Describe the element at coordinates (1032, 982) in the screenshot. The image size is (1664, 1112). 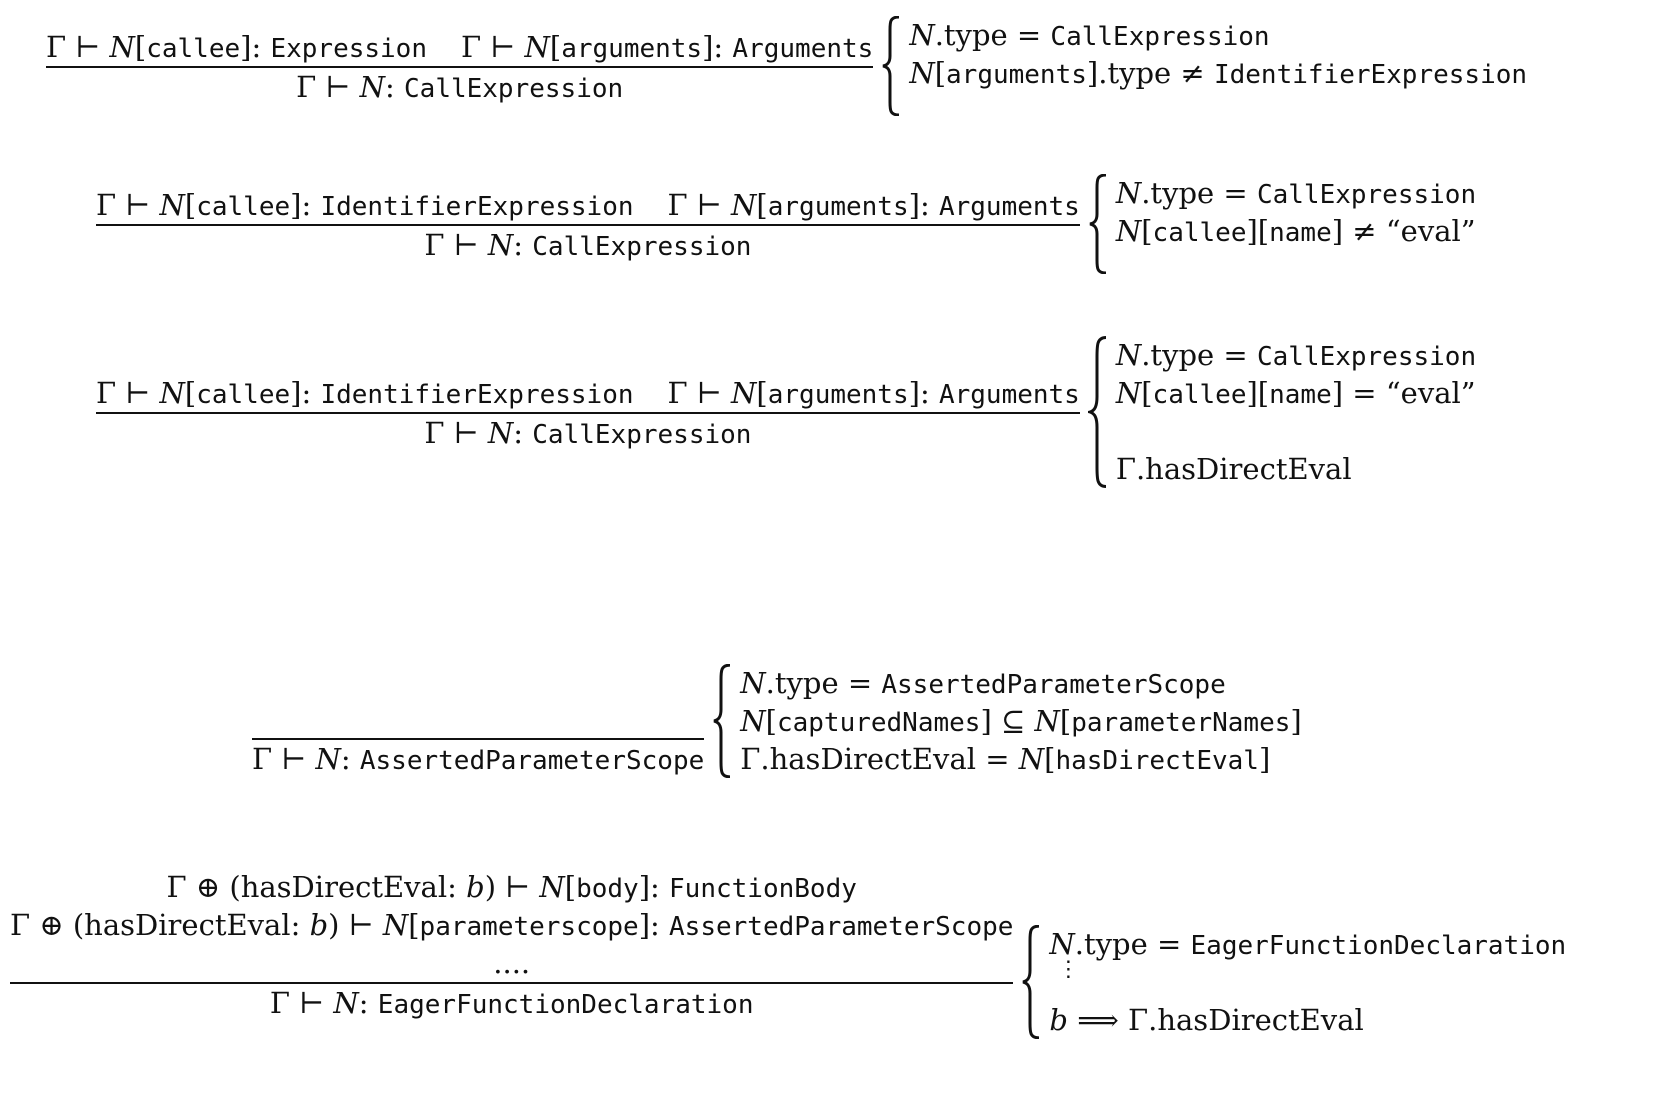
I see `left-brace` at that location.